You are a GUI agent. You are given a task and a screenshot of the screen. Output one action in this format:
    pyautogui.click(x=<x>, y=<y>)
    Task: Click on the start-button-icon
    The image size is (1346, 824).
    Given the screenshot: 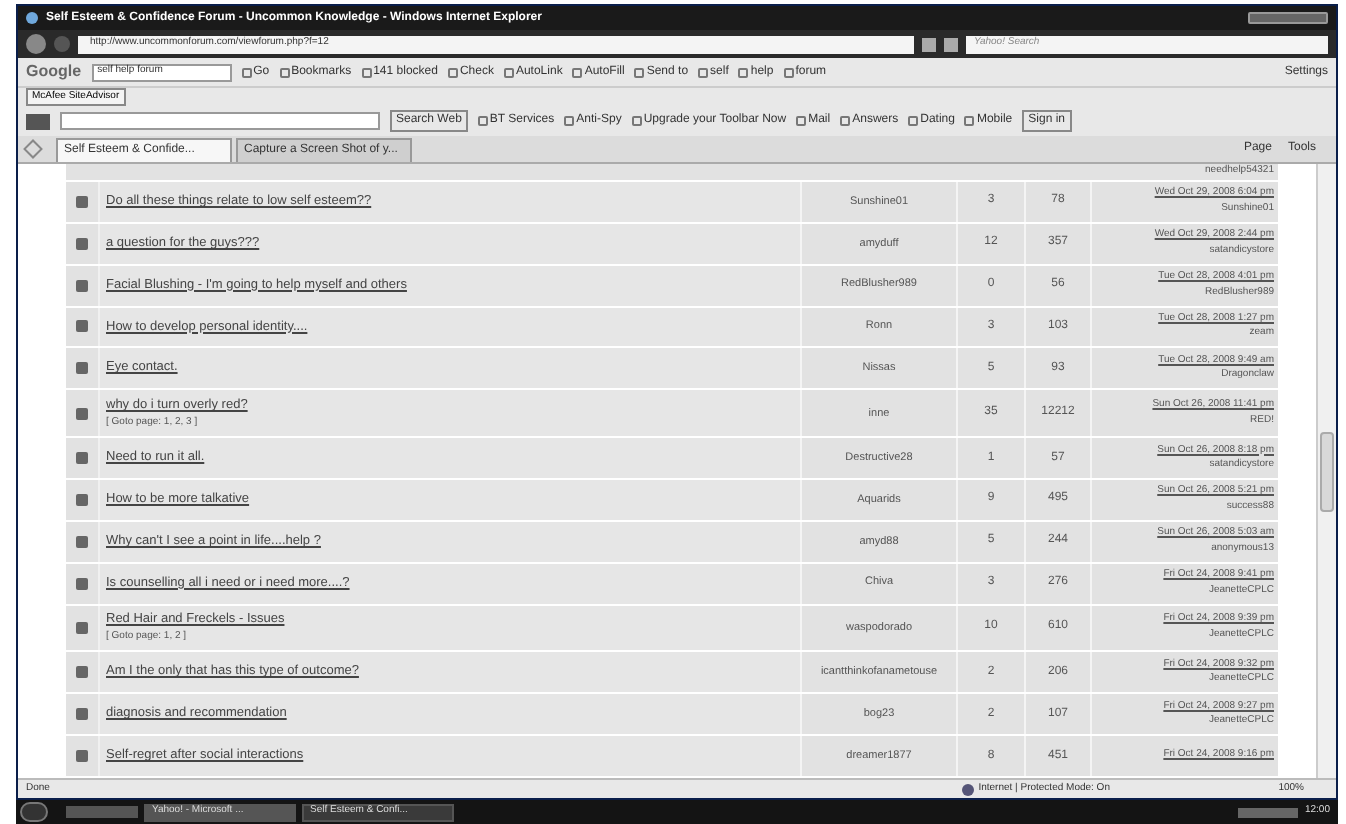 What is the action you would take?
    pyautogui.click(x=34, y=812)
    